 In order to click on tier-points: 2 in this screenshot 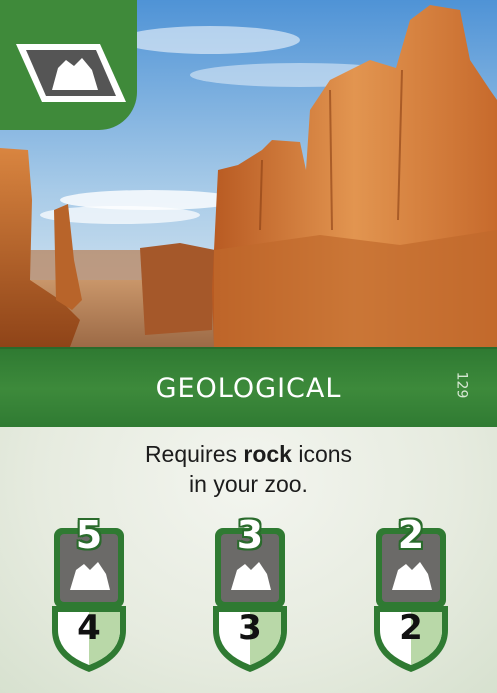, I will do `click(411, 628)`.